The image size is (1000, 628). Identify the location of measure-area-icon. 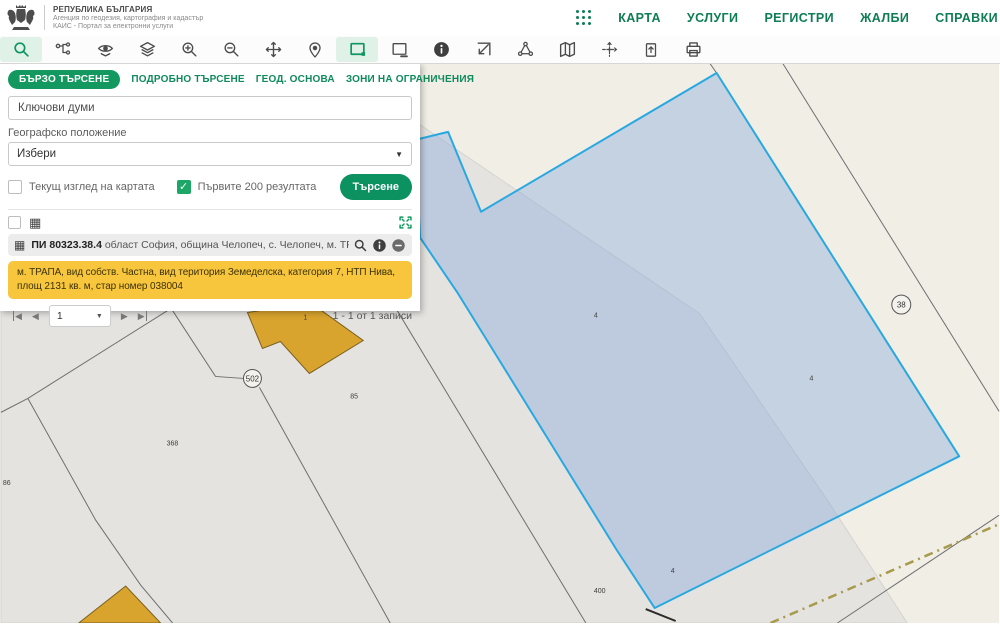
(525, 49).